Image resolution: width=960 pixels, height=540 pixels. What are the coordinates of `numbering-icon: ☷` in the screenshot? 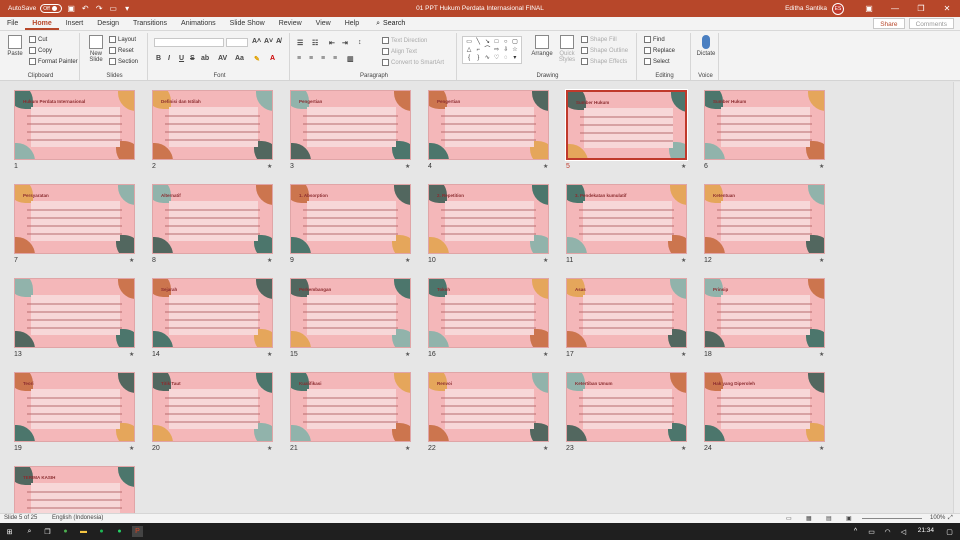 It's located at (315, 43).